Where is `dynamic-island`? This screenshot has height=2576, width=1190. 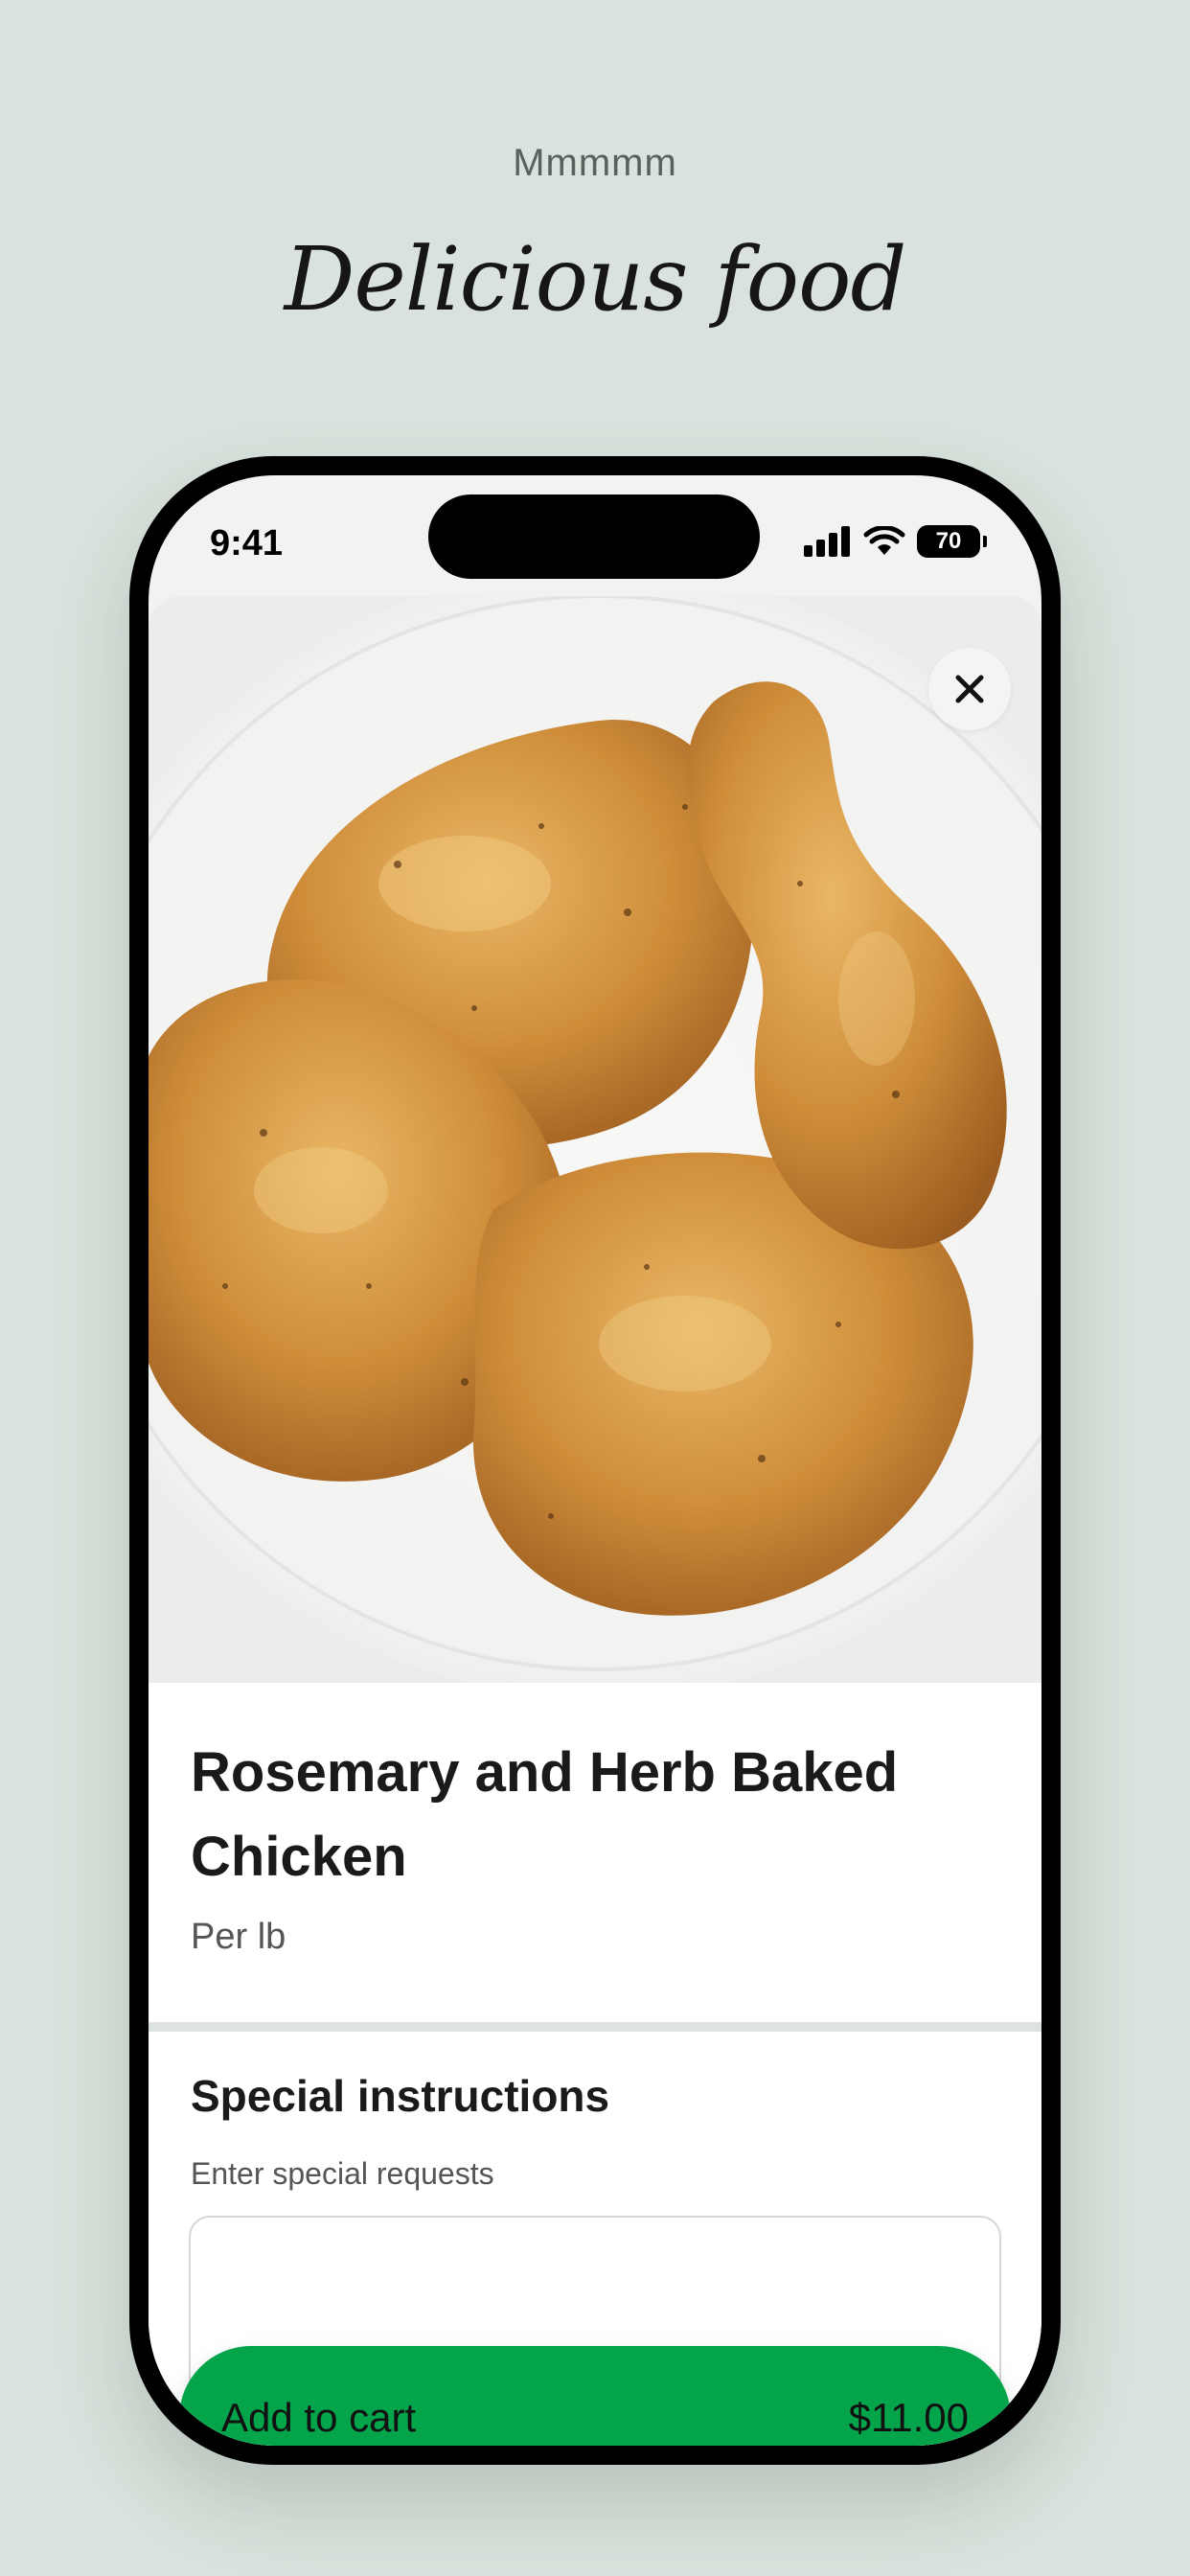
dynamic-island is located at coordinates (594, 536).